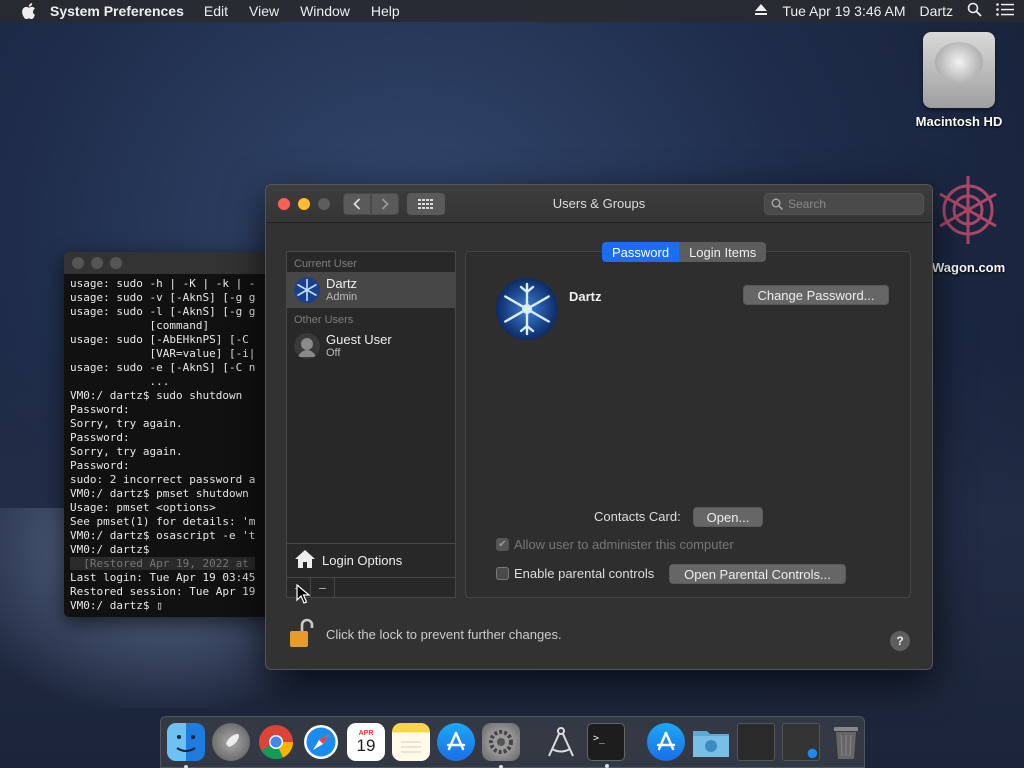  Describe the element at coordinates (324, 320) in the screenshot. I see `other-users-header: Other Users` at that location.